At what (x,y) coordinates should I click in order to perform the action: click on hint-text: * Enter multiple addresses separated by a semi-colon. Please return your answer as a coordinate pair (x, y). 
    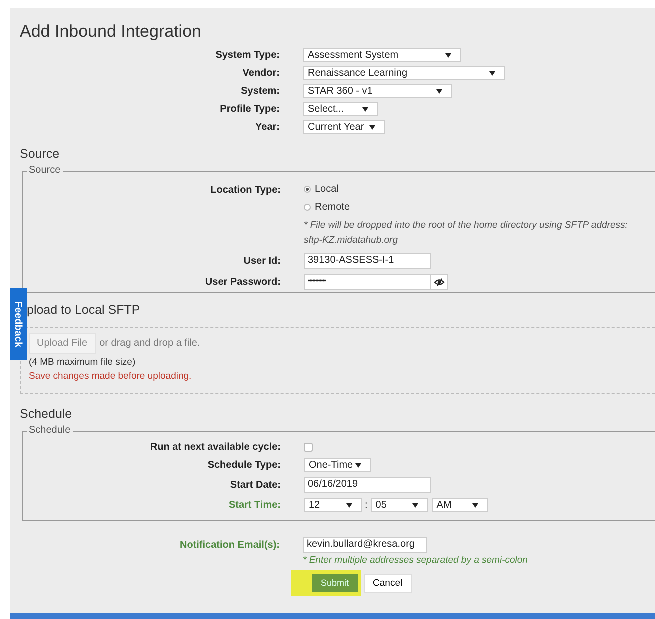
    Looking at the image, I should click on (416, 560).